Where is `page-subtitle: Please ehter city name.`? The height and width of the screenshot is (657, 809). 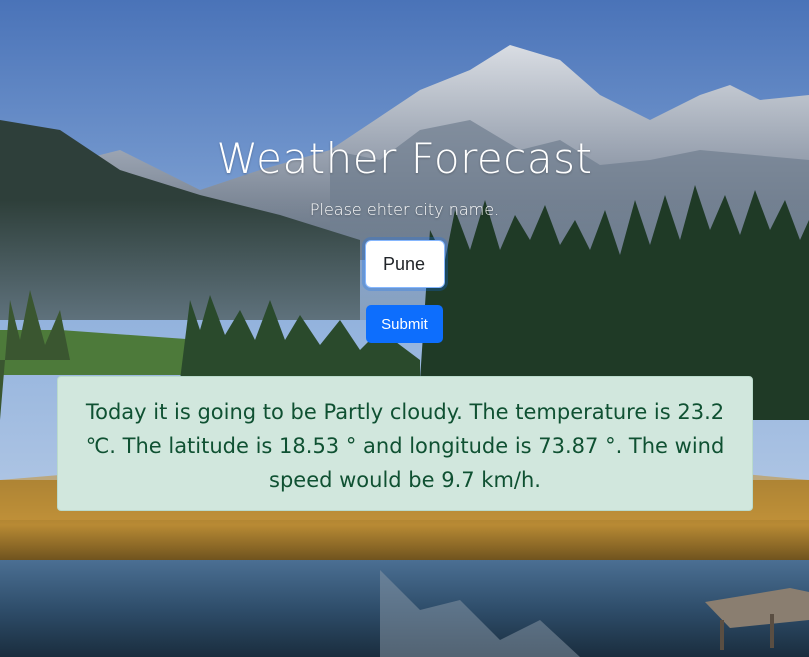
page-subtitle: Please ehter city name. is located at coordinates (404, 209).